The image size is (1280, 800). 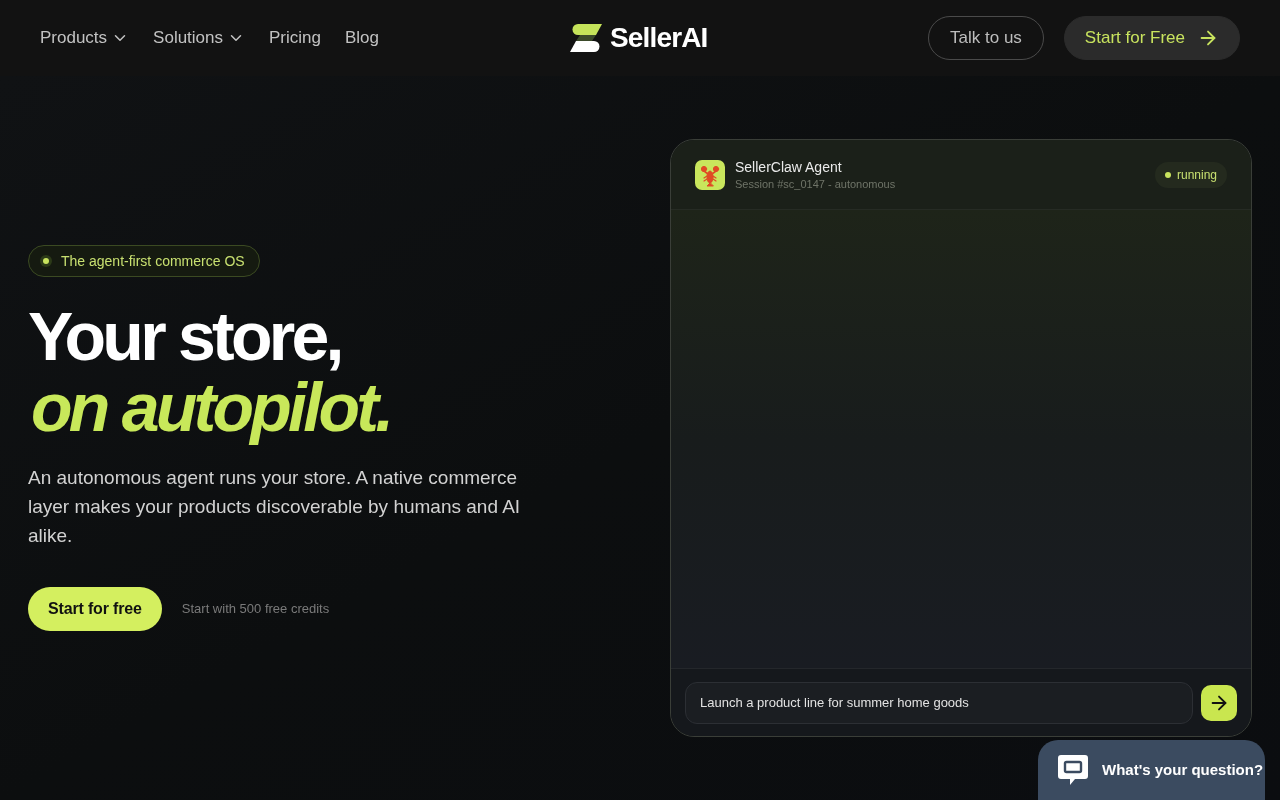 What do you see at coordinates (1196, 175) in the screenshot?
I see `status-text: running` at bounding box center [1196, 175].